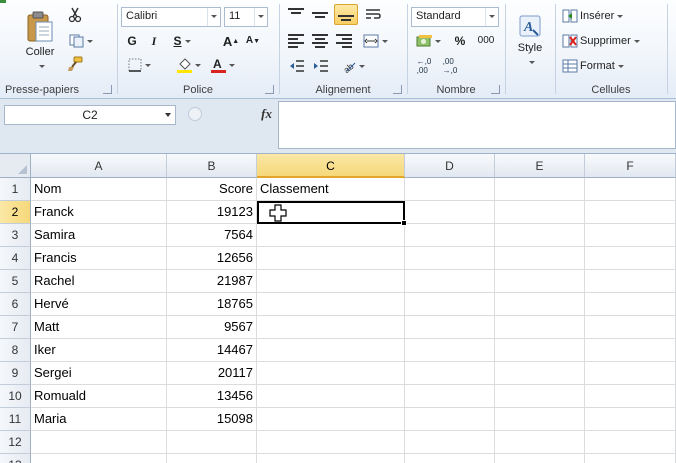  What do you see at coordinates (540, 396) in the screenshot?
I see `cell-e10` at bounding box center [540, 396].